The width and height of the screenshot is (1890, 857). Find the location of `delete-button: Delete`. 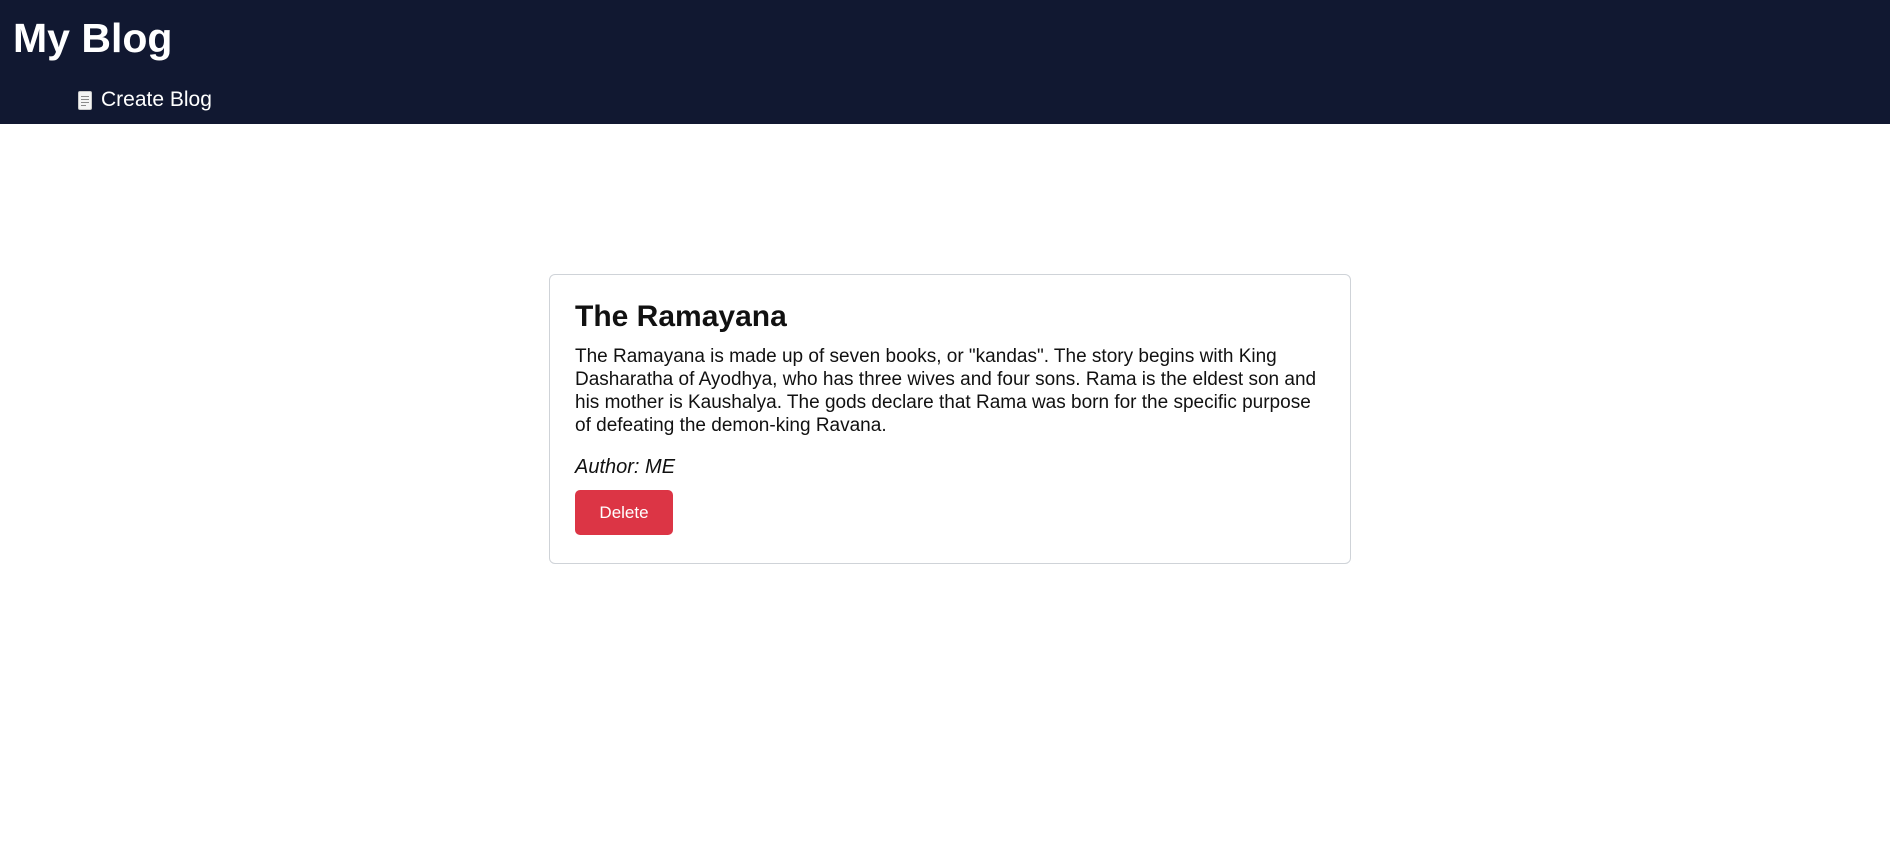

delete-button: Delete is located at coordinates (624, 512).